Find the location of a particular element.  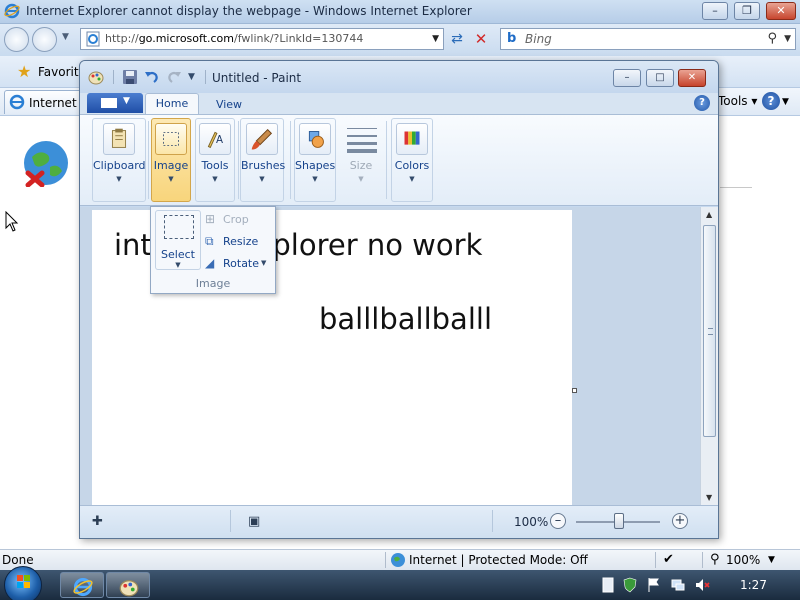

help-icon: ? is located at coordinates (771, 101).